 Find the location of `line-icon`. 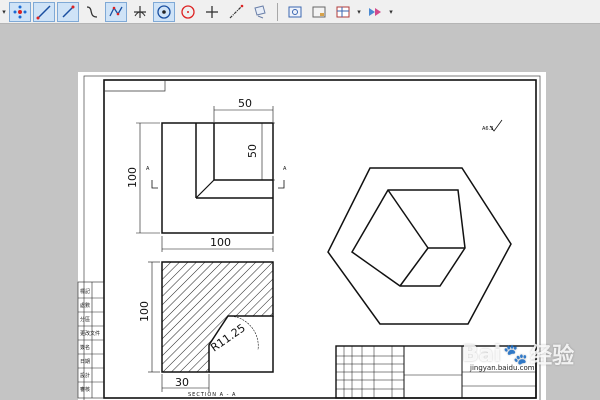

line-icon is located at coordinates (44, 11).